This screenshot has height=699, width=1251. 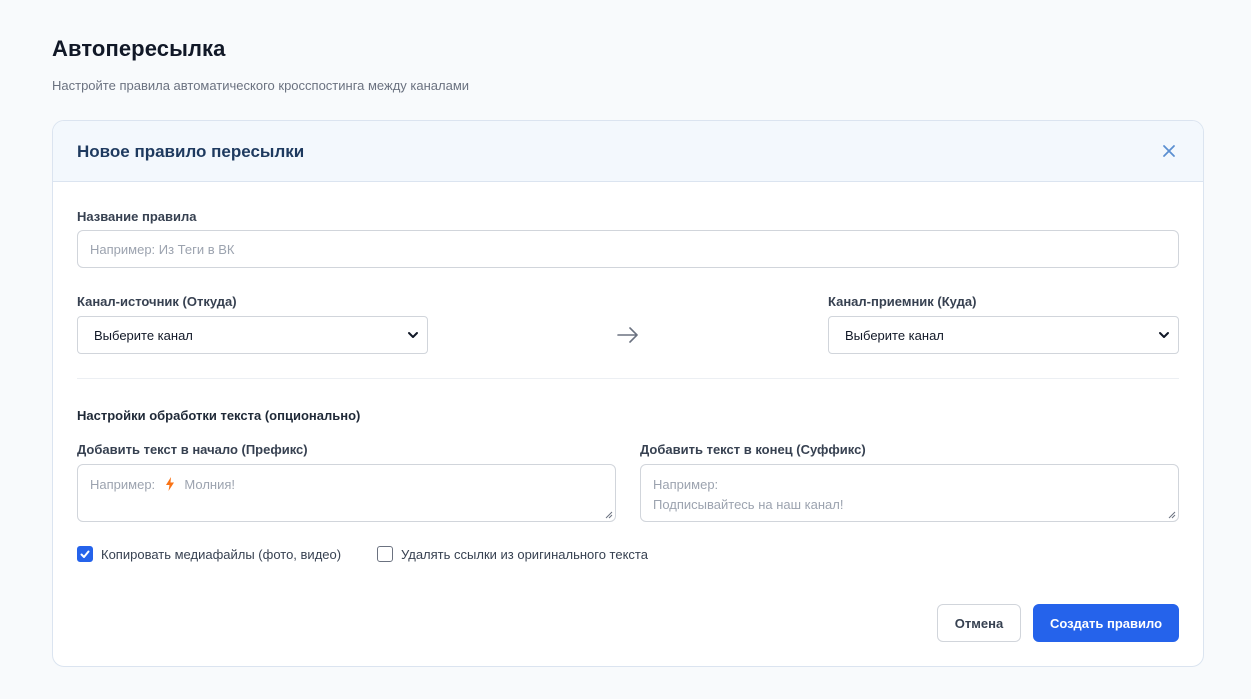 I want to click on lightning-icon, so click(x=169, y=484).